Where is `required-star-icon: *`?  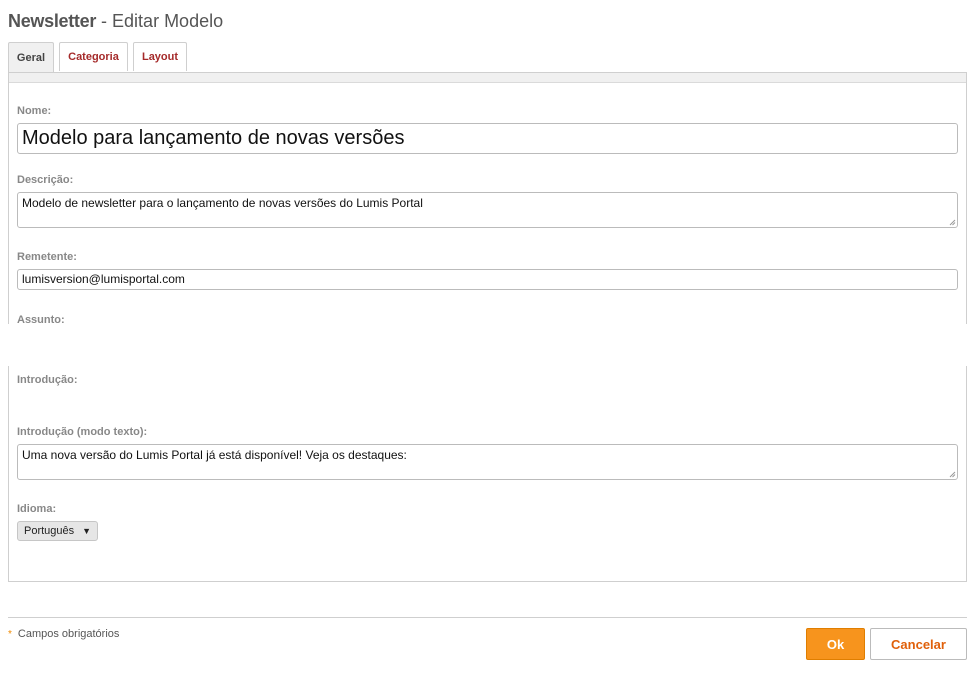
required-star-icon: * is located at coordinates (10, 634).